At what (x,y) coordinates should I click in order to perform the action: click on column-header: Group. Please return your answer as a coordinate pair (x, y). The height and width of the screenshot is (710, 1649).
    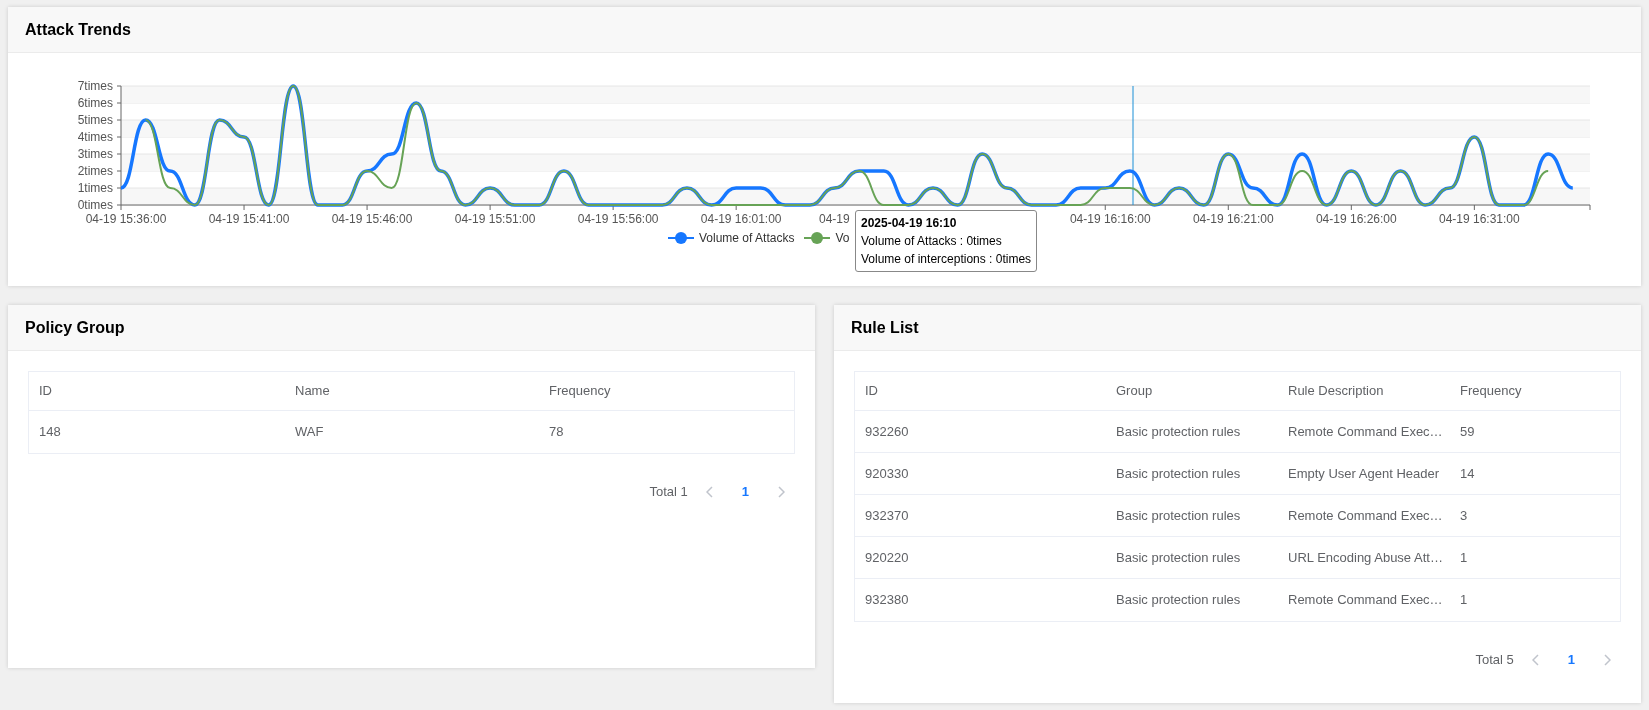
    Looking at the image, I should click on (1134, 391).